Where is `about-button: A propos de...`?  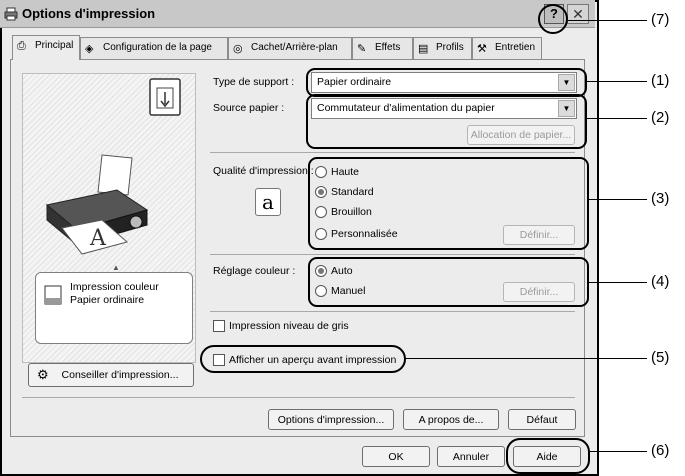 about-button: A propos de... is located at coordinates (451, 419).